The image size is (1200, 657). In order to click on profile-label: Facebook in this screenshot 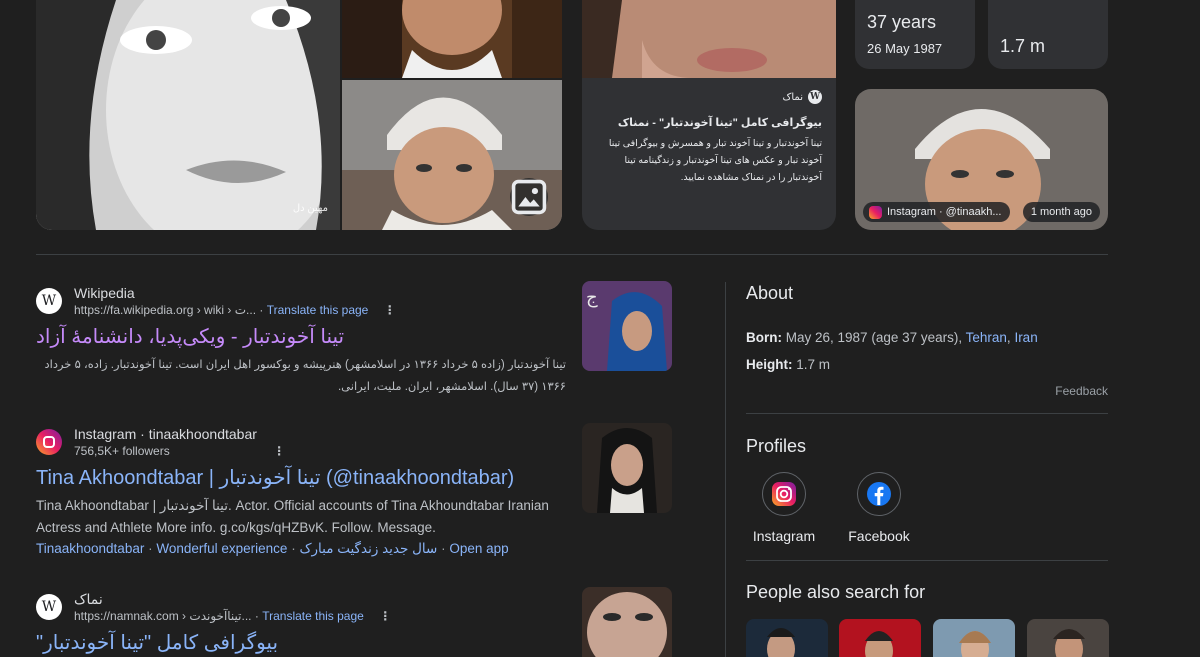, I will do `click(879, 536)`.